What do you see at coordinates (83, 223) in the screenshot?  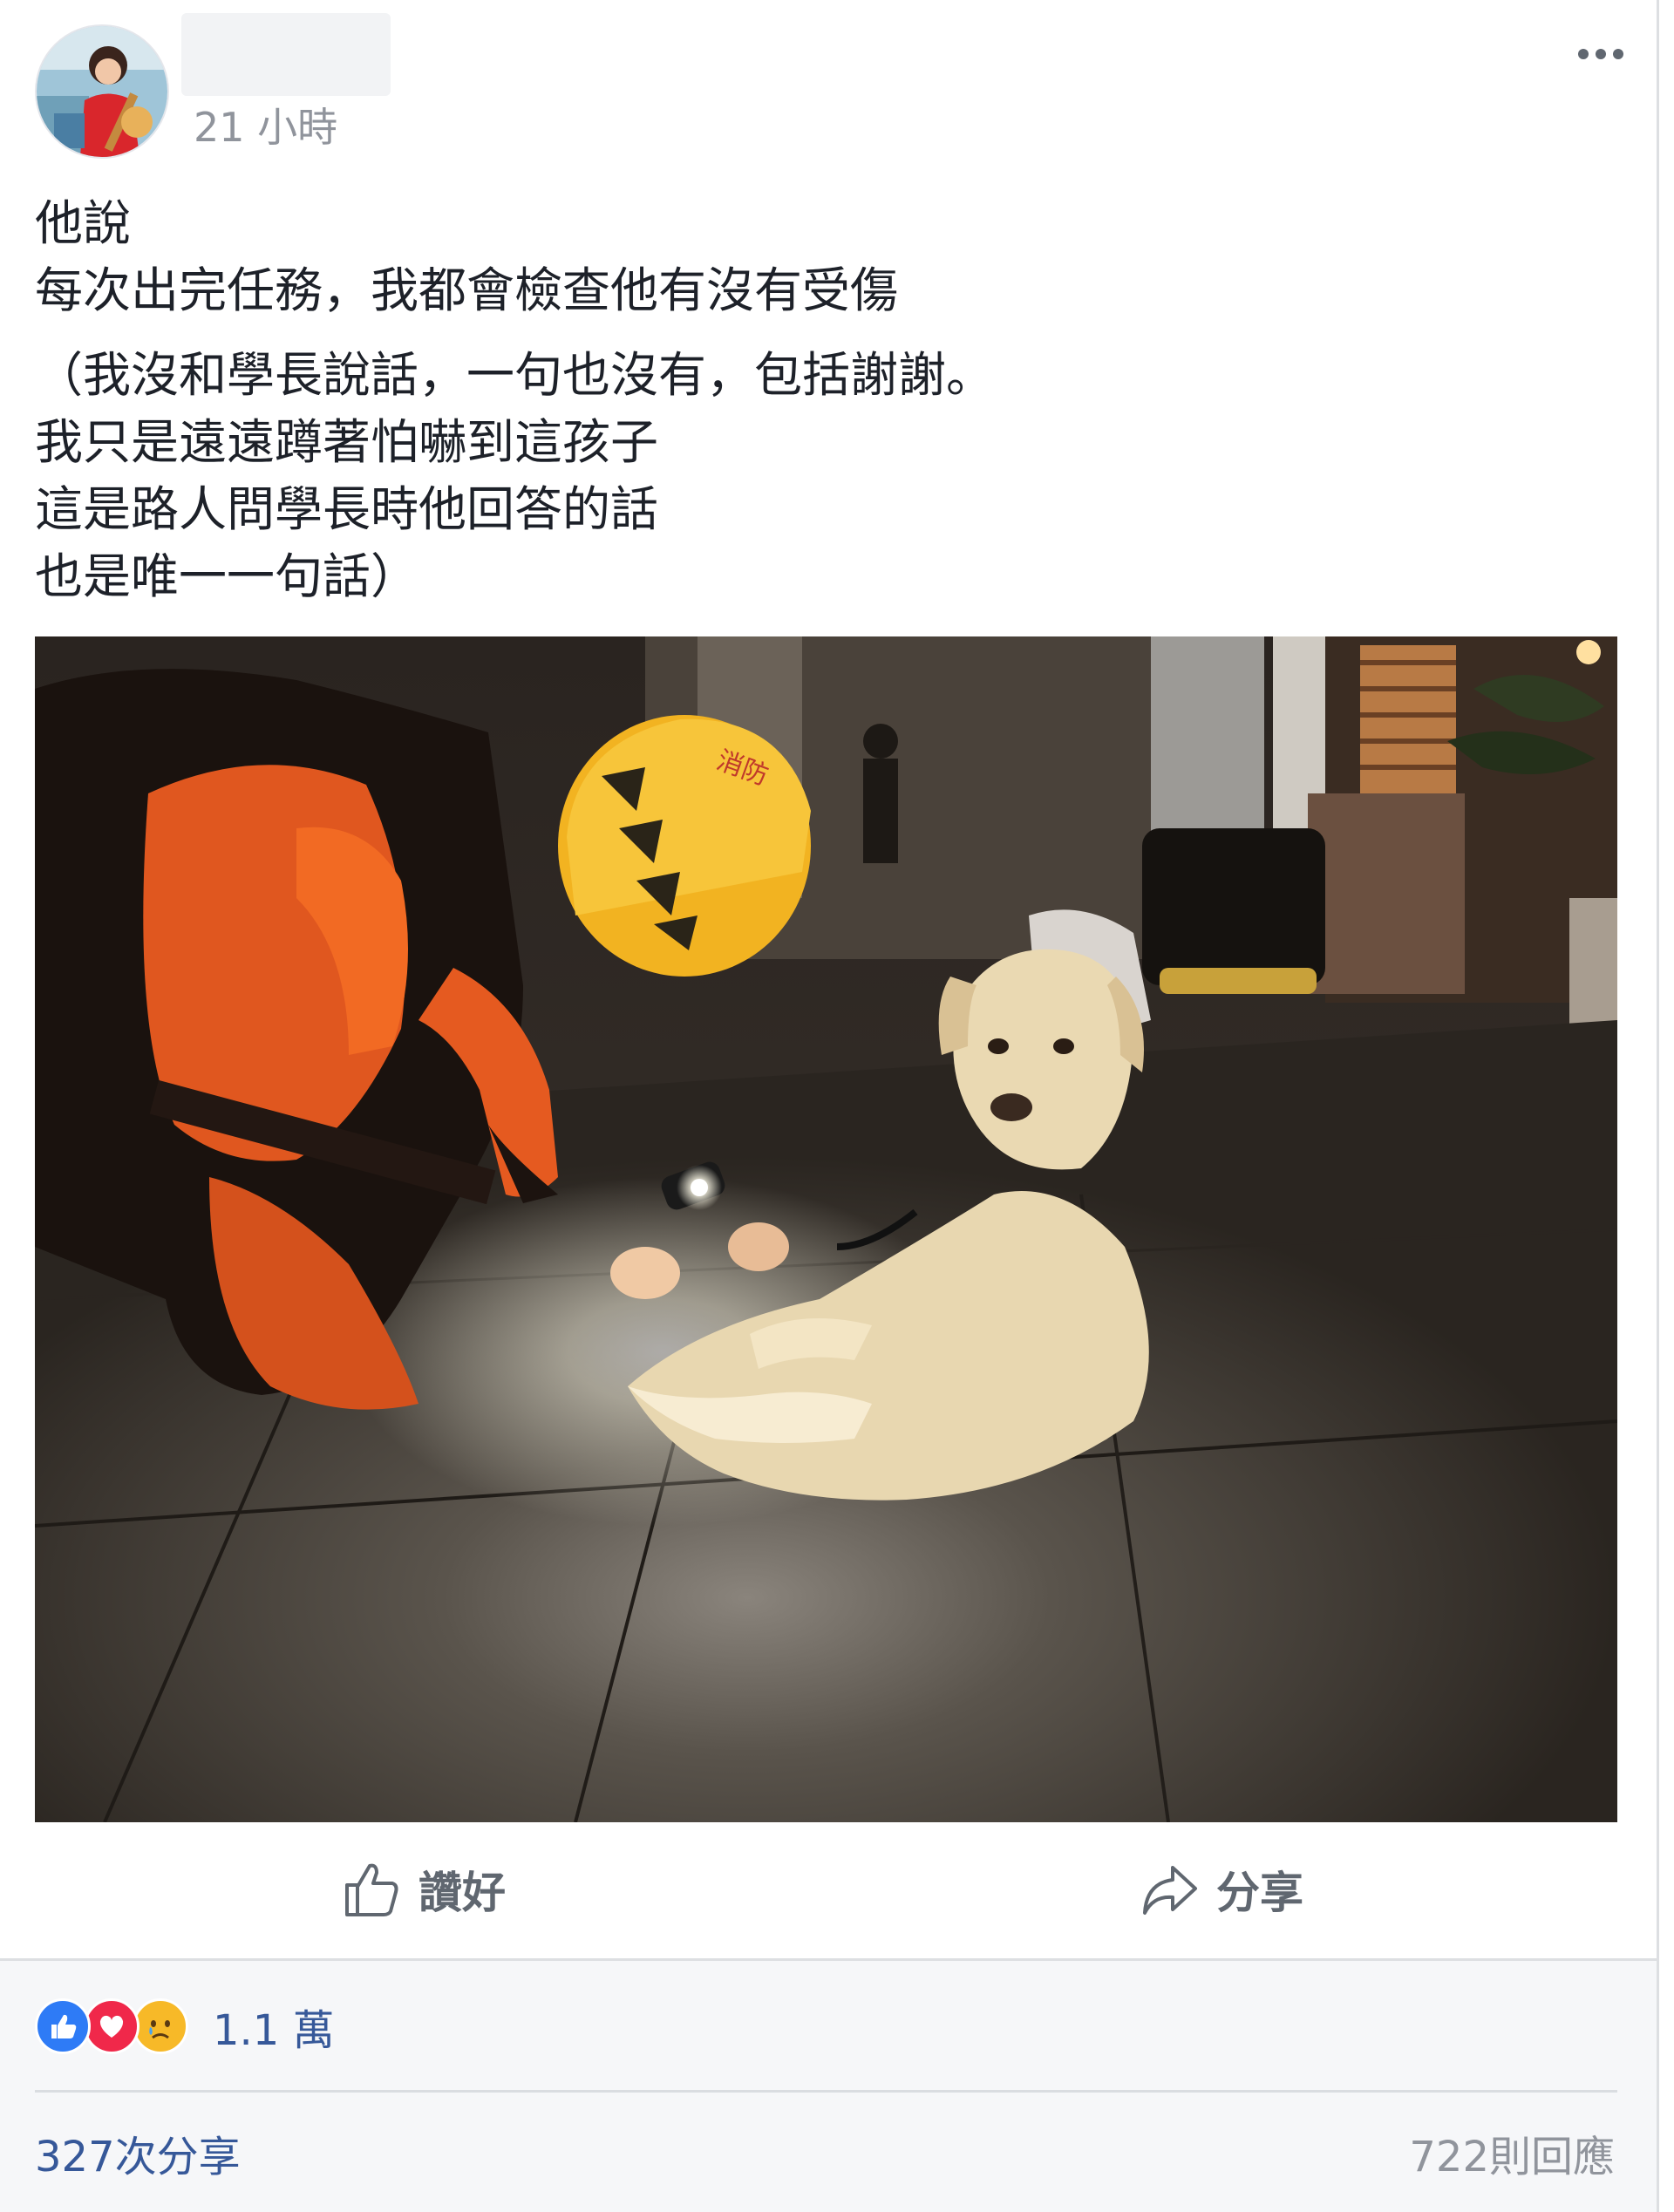 I see `post-text-line: 他說` at bounding box center [83, 223].